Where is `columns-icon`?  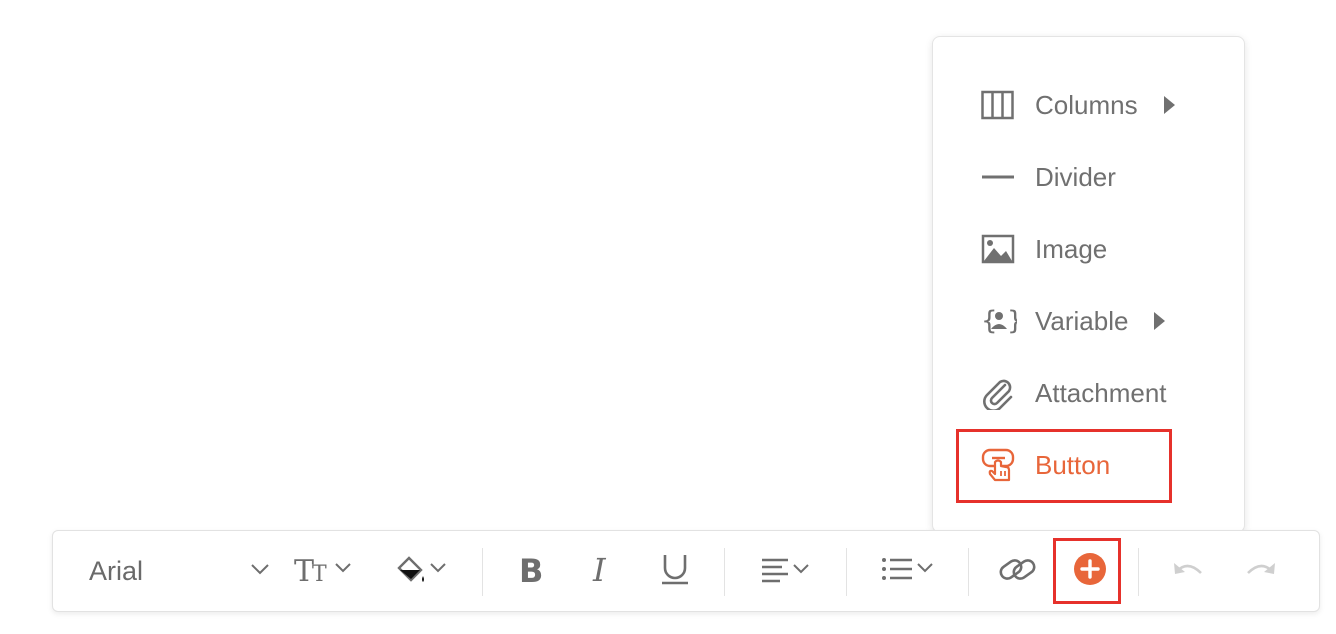 columns-icon is located at coordinates (1000, 105).